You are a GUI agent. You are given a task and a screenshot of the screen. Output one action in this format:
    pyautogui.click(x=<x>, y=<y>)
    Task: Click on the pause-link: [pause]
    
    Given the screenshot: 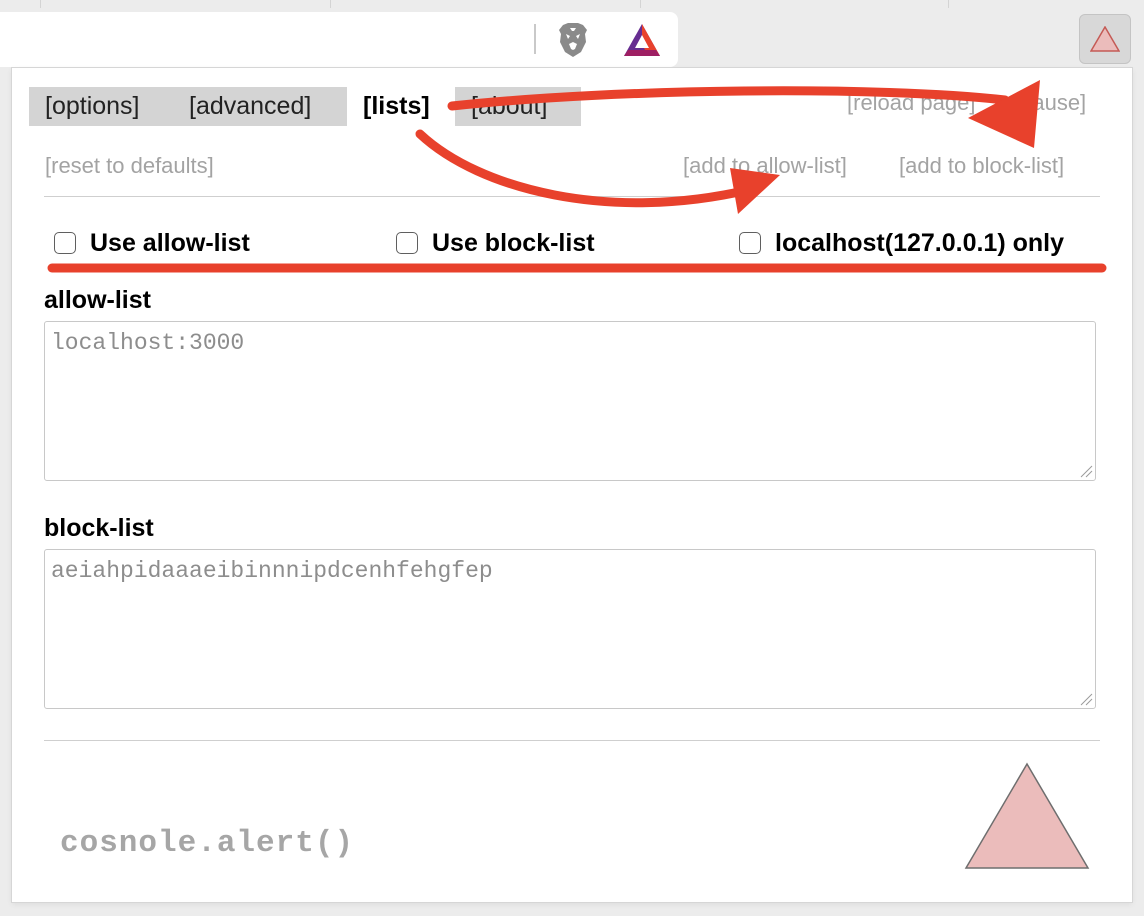 What is the action you would take?
    pyautogui.click(x=1050, y=103)
    